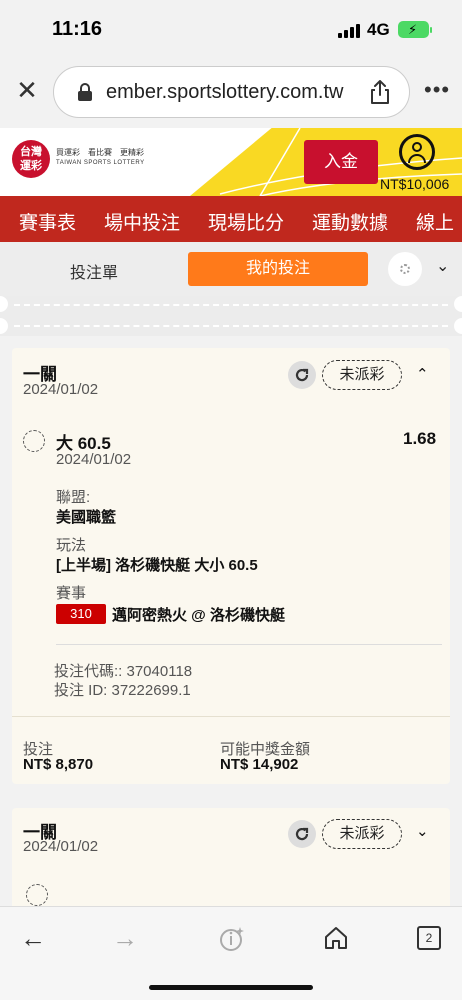 The height and width of the screenshot is (1000, 462). I want to click on bet-code: 投注代碼:: 37040118, so click(123, 671).